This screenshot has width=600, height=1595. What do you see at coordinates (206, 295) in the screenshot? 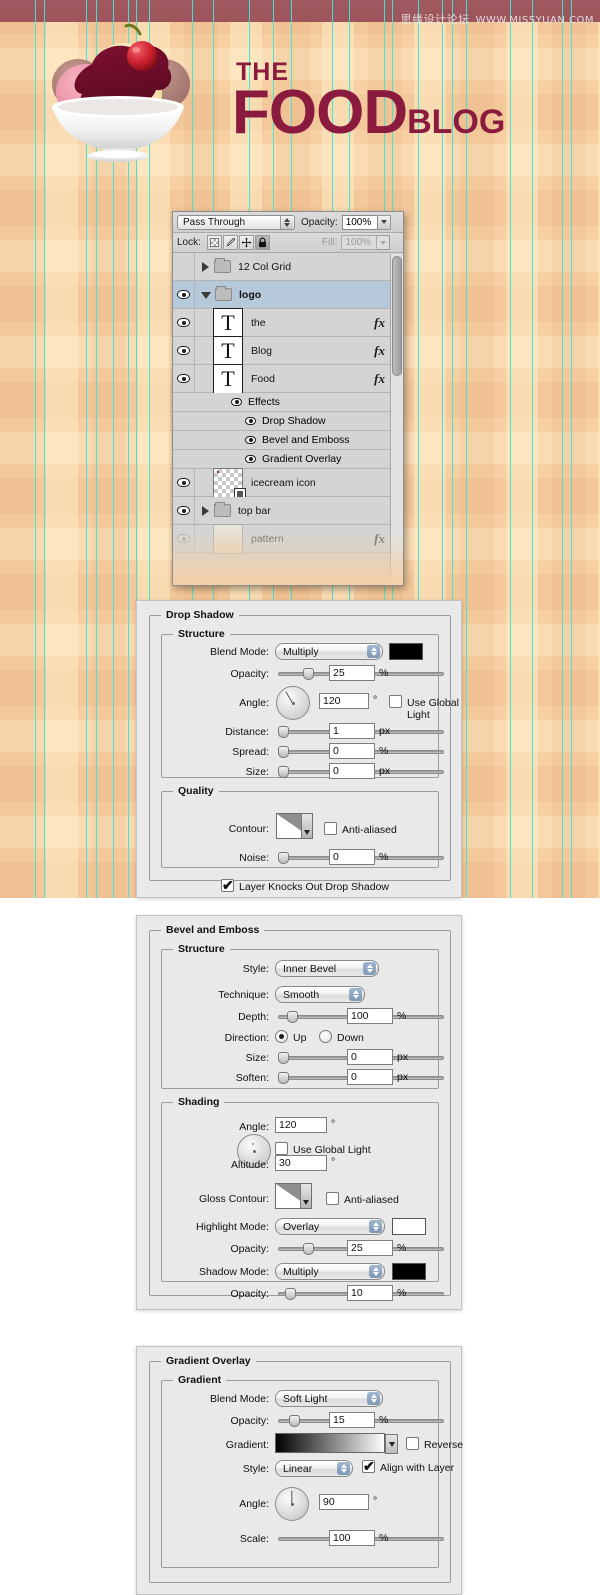
I see `chevron-down-icon` at bounding box center [206, 295].